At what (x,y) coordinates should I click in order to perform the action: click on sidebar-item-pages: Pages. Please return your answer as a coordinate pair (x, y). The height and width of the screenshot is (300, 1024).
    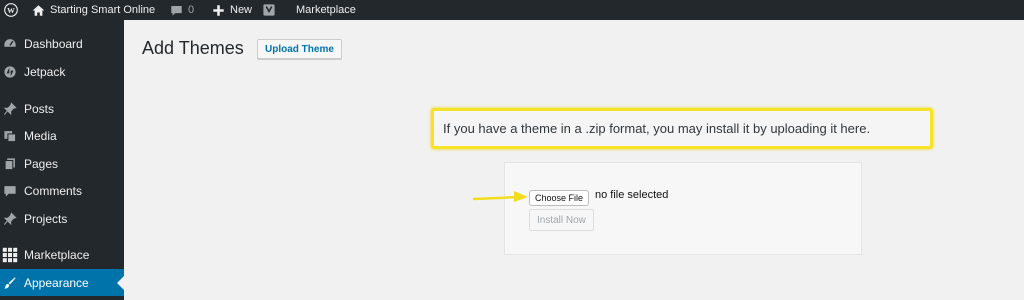
    Looking at the image, I should click on (62, 163).